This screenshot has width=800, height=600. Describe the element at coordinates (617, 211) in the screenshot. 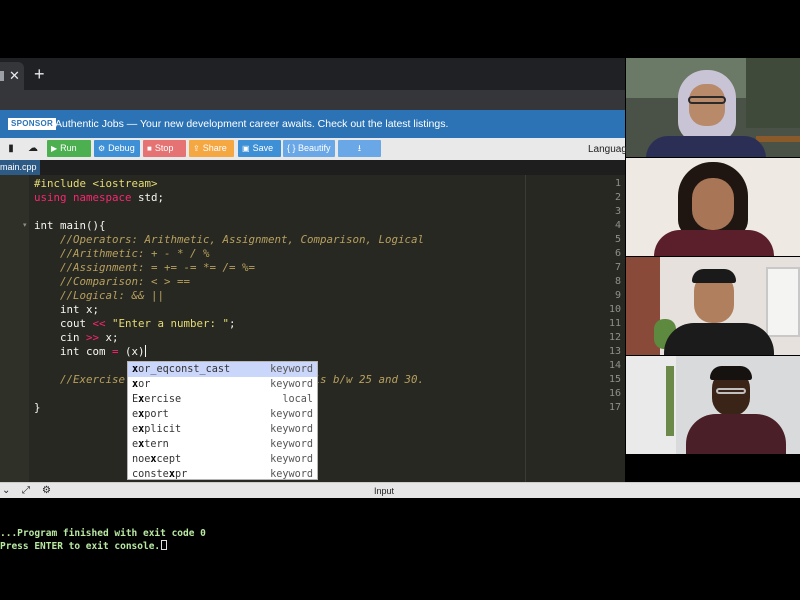

I see `line-number: 3` at that location.